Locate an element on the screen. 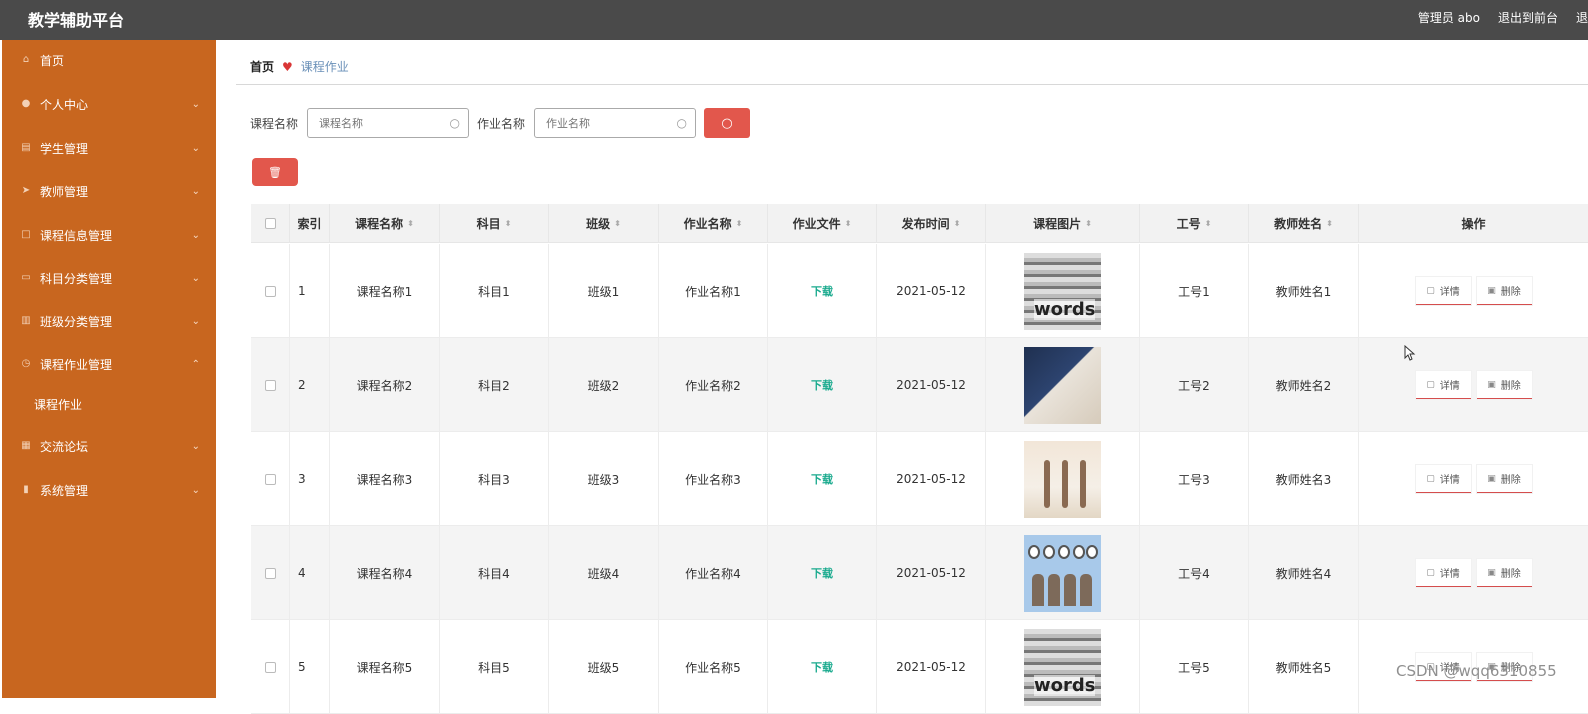 Image resolution: width=1588 pixels, height=714 pixels. sidebar-item-subject-category: ▭ 科目分类管理 ⌄ is located at coordinates (109, 278).